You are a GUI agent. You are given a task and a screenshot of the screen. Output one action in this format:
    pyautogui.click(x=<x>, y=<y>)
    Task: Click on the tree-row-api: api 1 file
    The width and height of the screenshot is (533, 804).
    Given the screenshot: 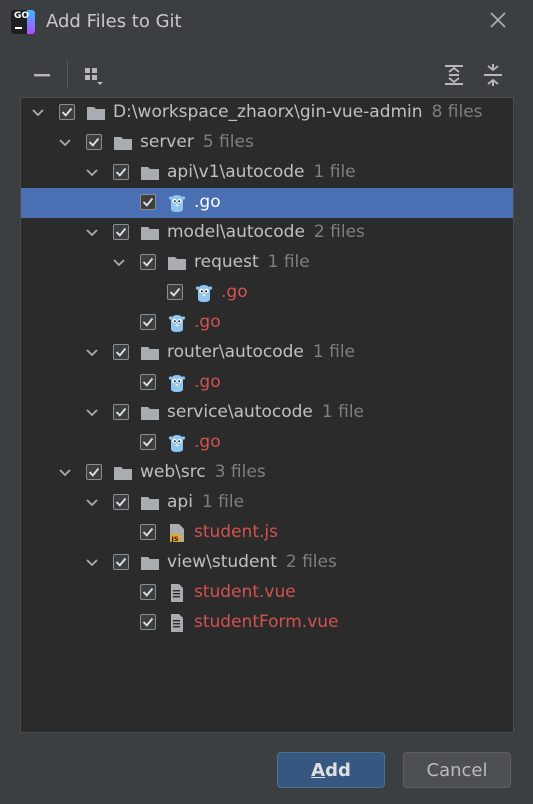 What is the action you would take?
    pyautogui.click(x=267, y=503)
    